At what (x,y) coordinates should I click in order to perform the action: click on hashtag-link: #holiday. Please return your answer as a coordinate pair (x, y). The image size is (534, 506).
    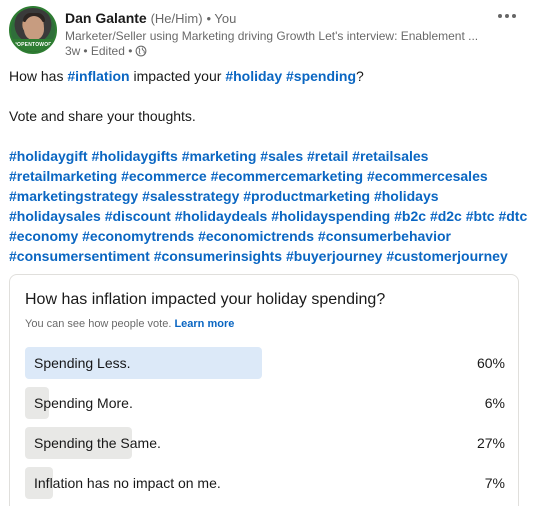
    Looking at the image, I should click on (253, 76).